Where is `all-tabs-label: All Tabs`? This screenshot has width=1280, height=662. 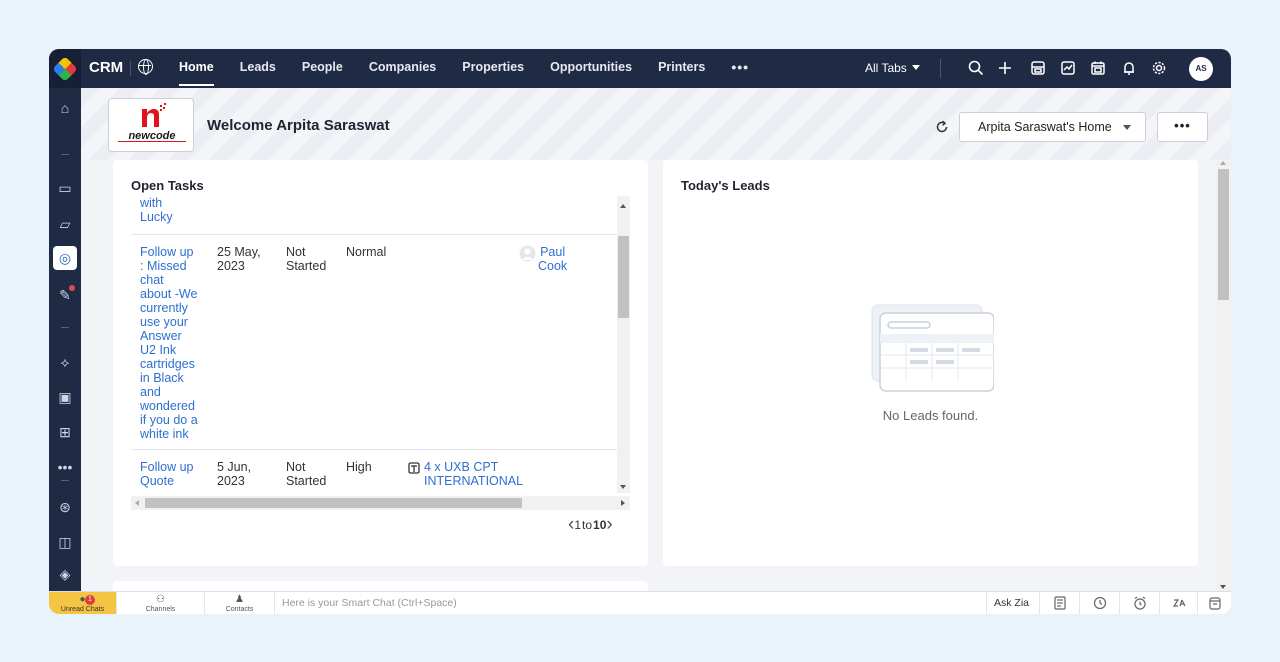 all-tabs-label: All Tabs is located at coordinates (886, 68).